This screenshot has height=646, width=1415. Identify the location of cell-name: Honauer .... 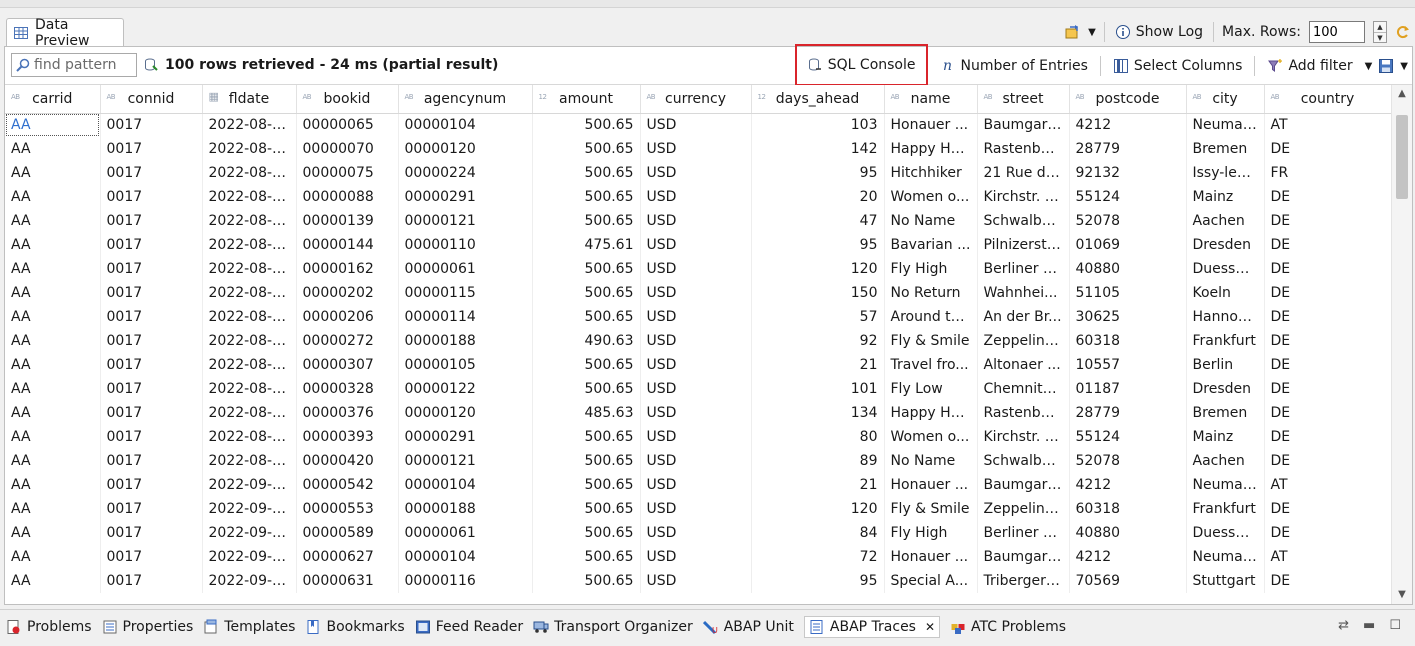
(931, 485).